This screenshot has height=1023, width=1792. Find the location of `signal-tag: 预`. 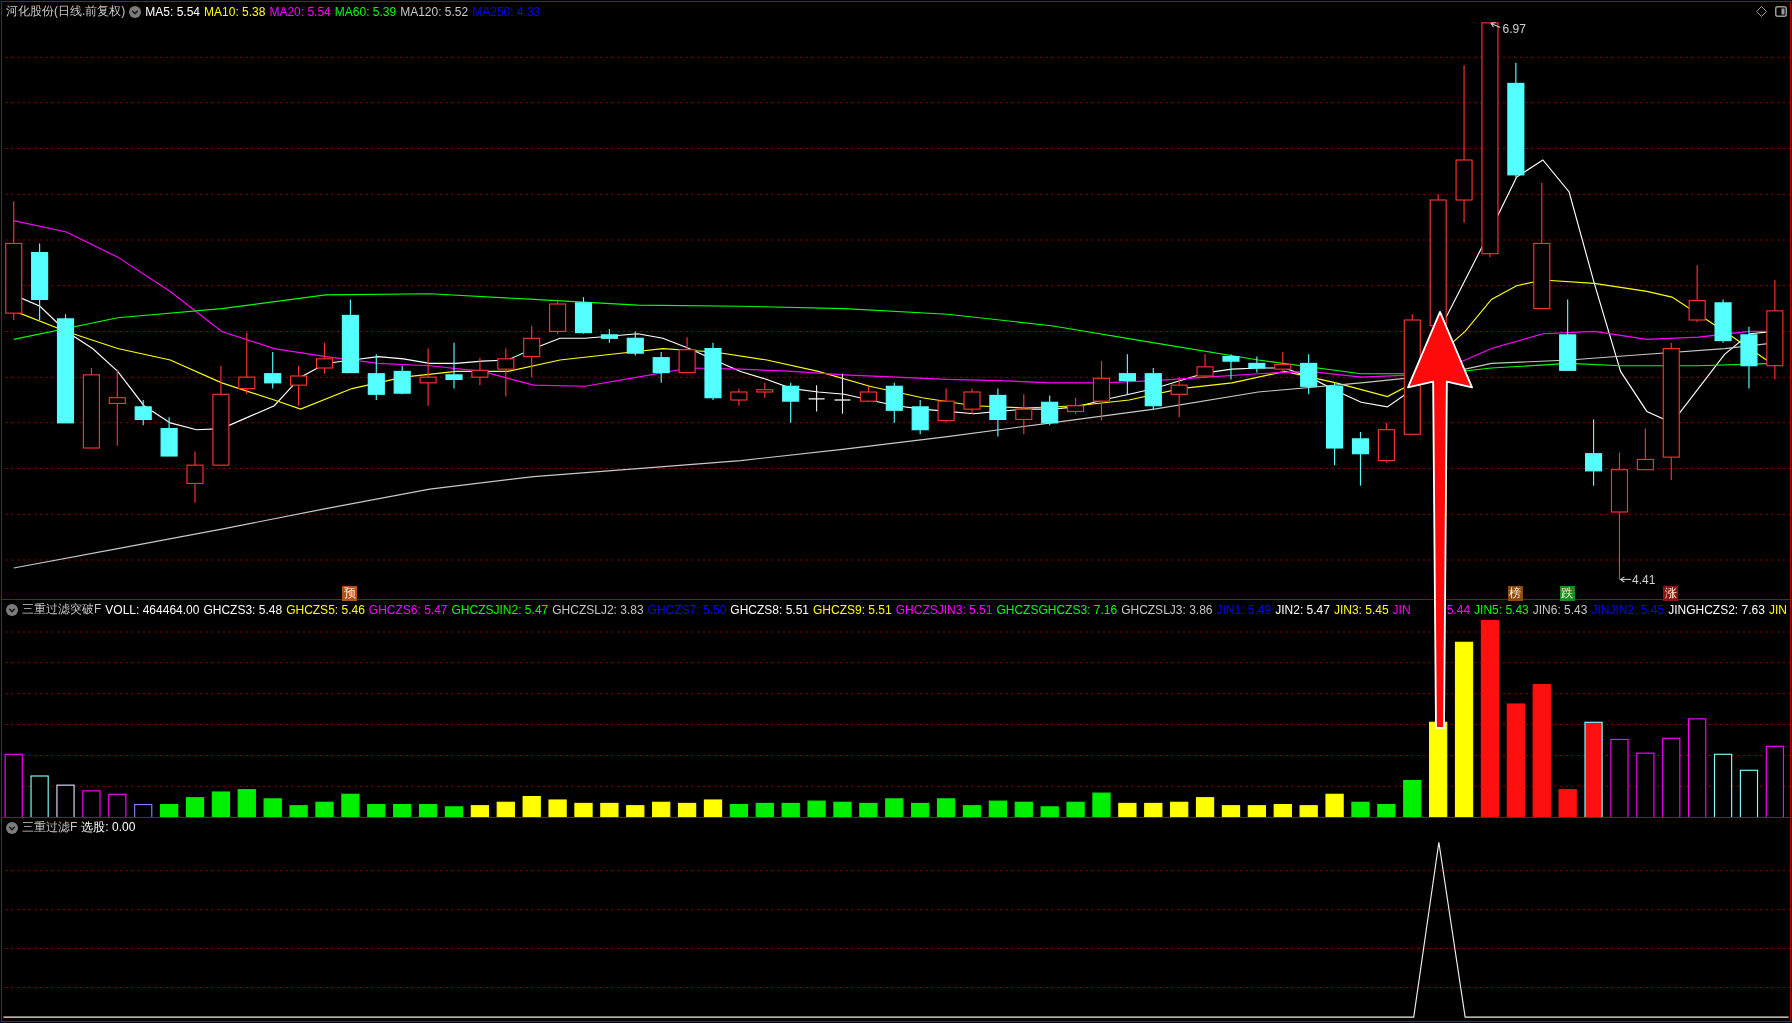

signal-tag: 预 is located at coordinates (350, 593).